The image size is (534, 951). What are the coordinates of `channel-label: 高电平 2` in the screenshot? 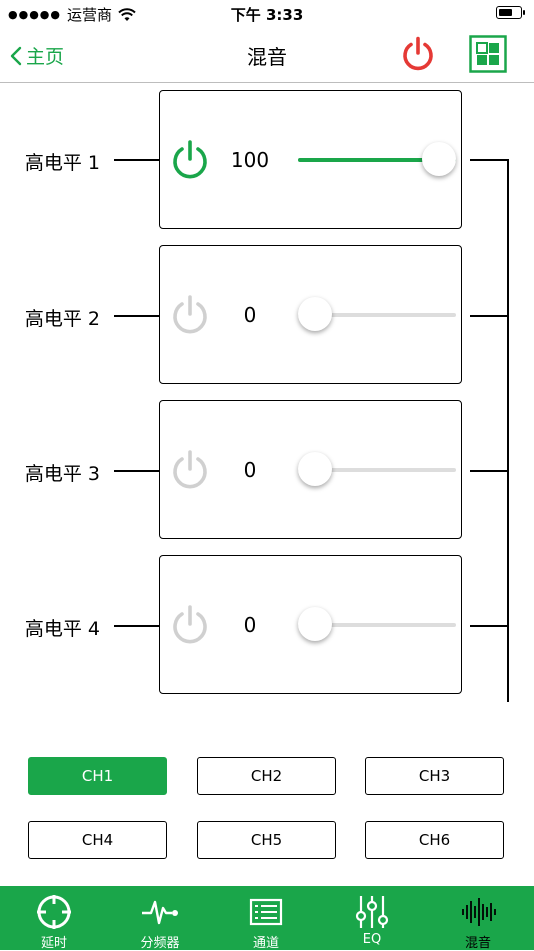 It's located at (62, 319).